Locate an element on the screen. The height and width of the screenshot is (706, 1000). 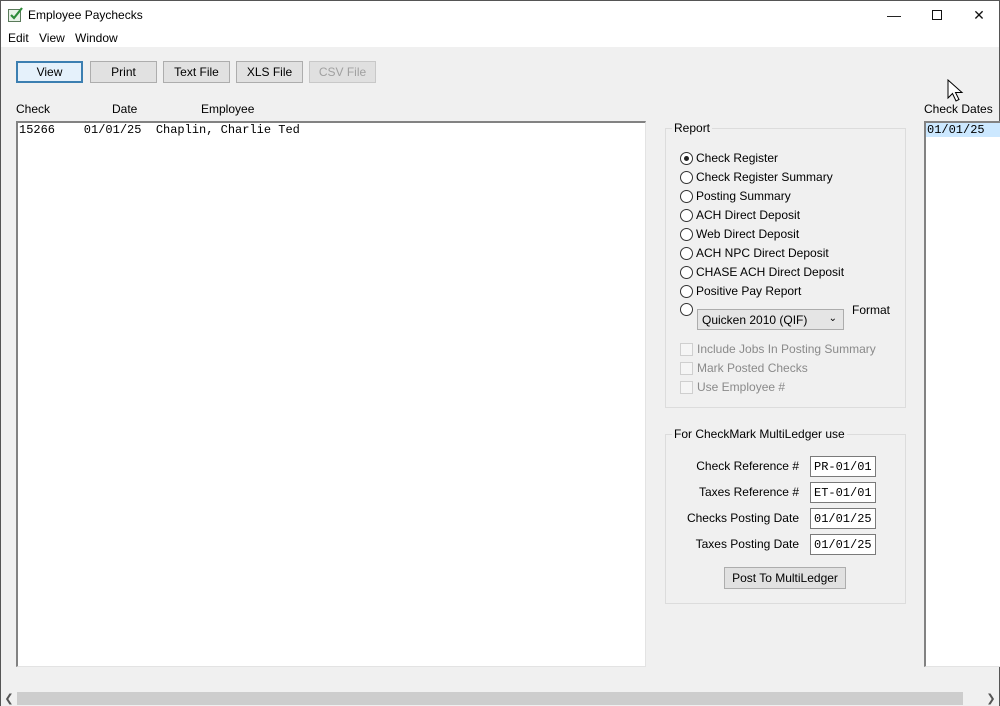
checkbox-mark-posted-checks: Mark Posted Checks is located at coordinates (744, 368).